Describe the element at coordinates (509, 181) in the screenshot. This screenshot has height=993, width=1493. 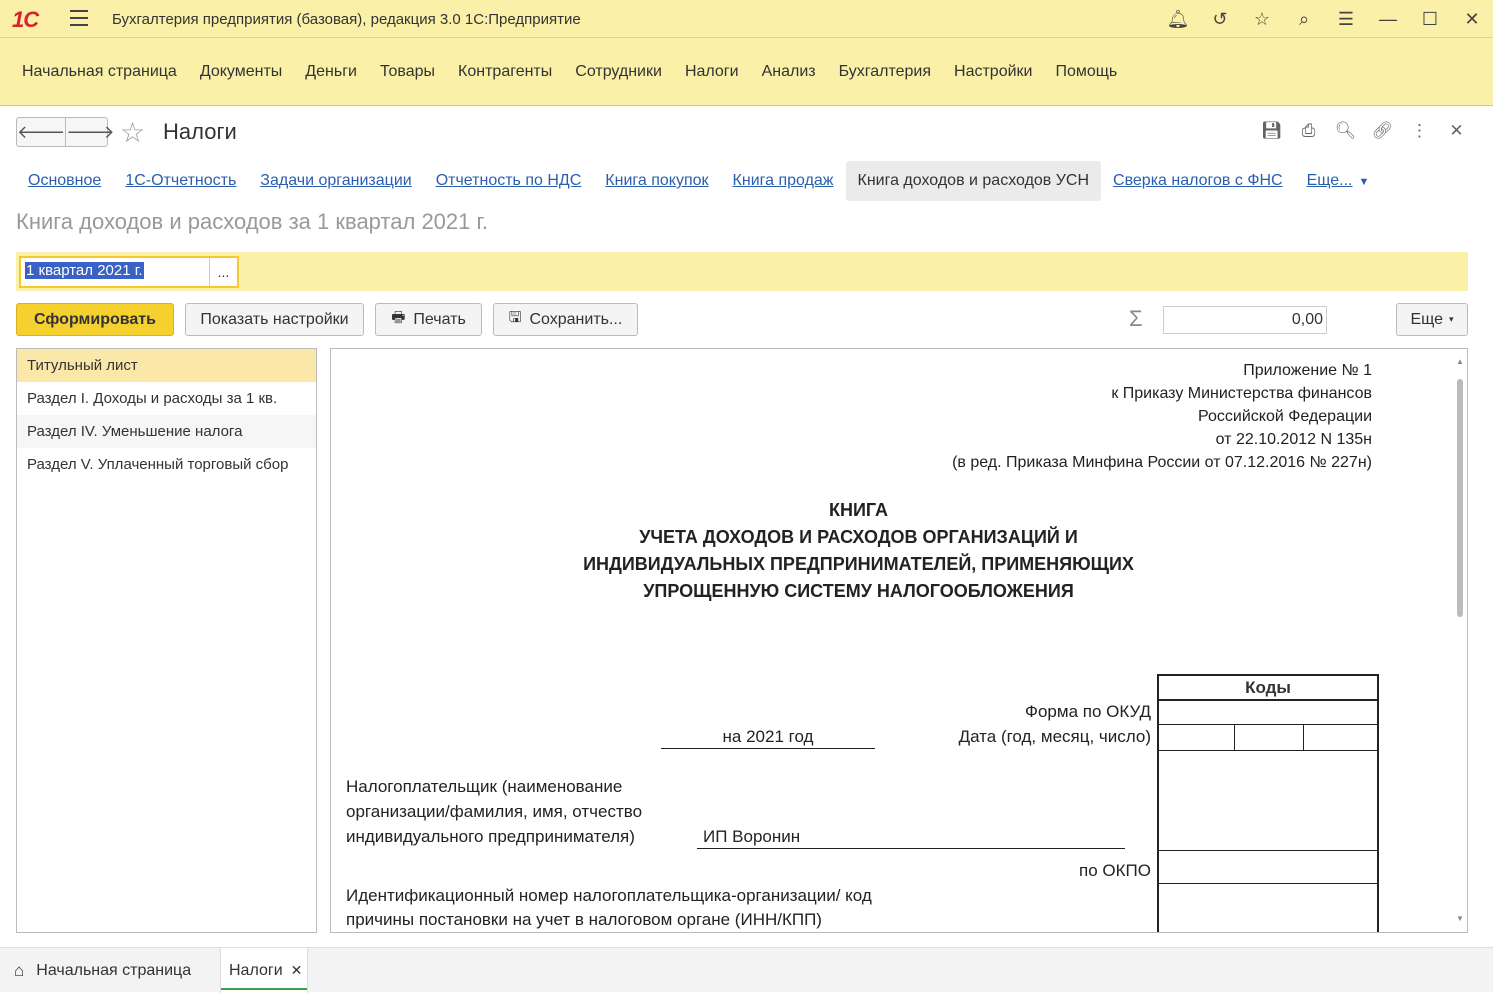
I see `tab-vat-reporting: Отчетность по НДС` at that location.